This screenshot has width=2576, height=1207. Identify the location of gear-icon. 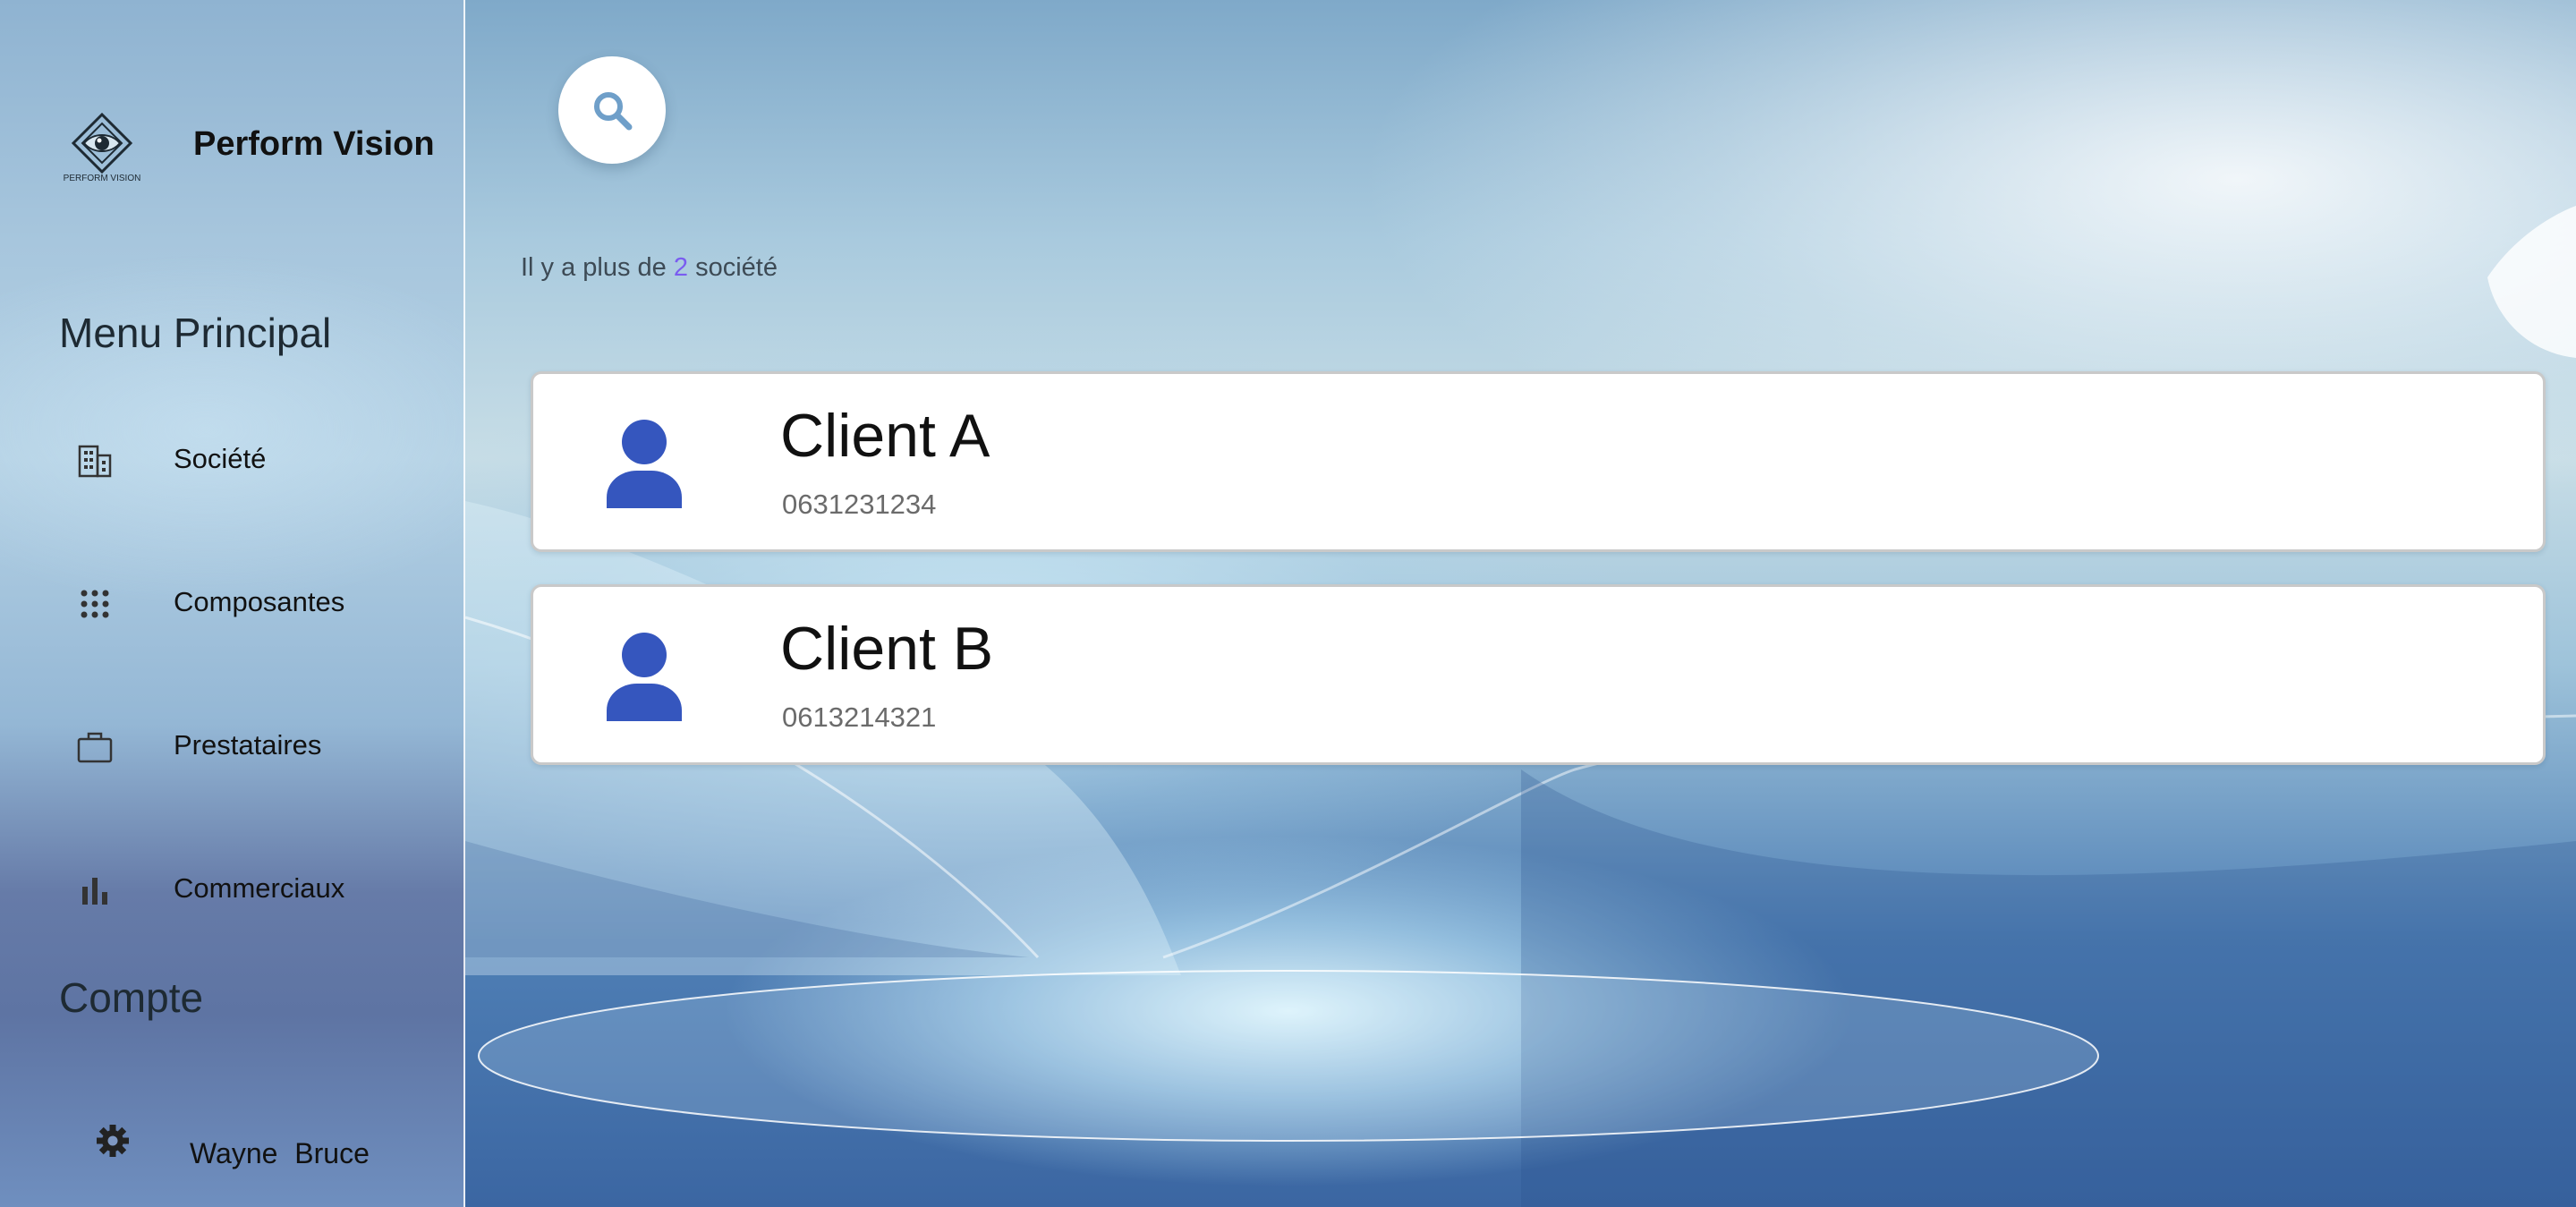
(113, 1141).